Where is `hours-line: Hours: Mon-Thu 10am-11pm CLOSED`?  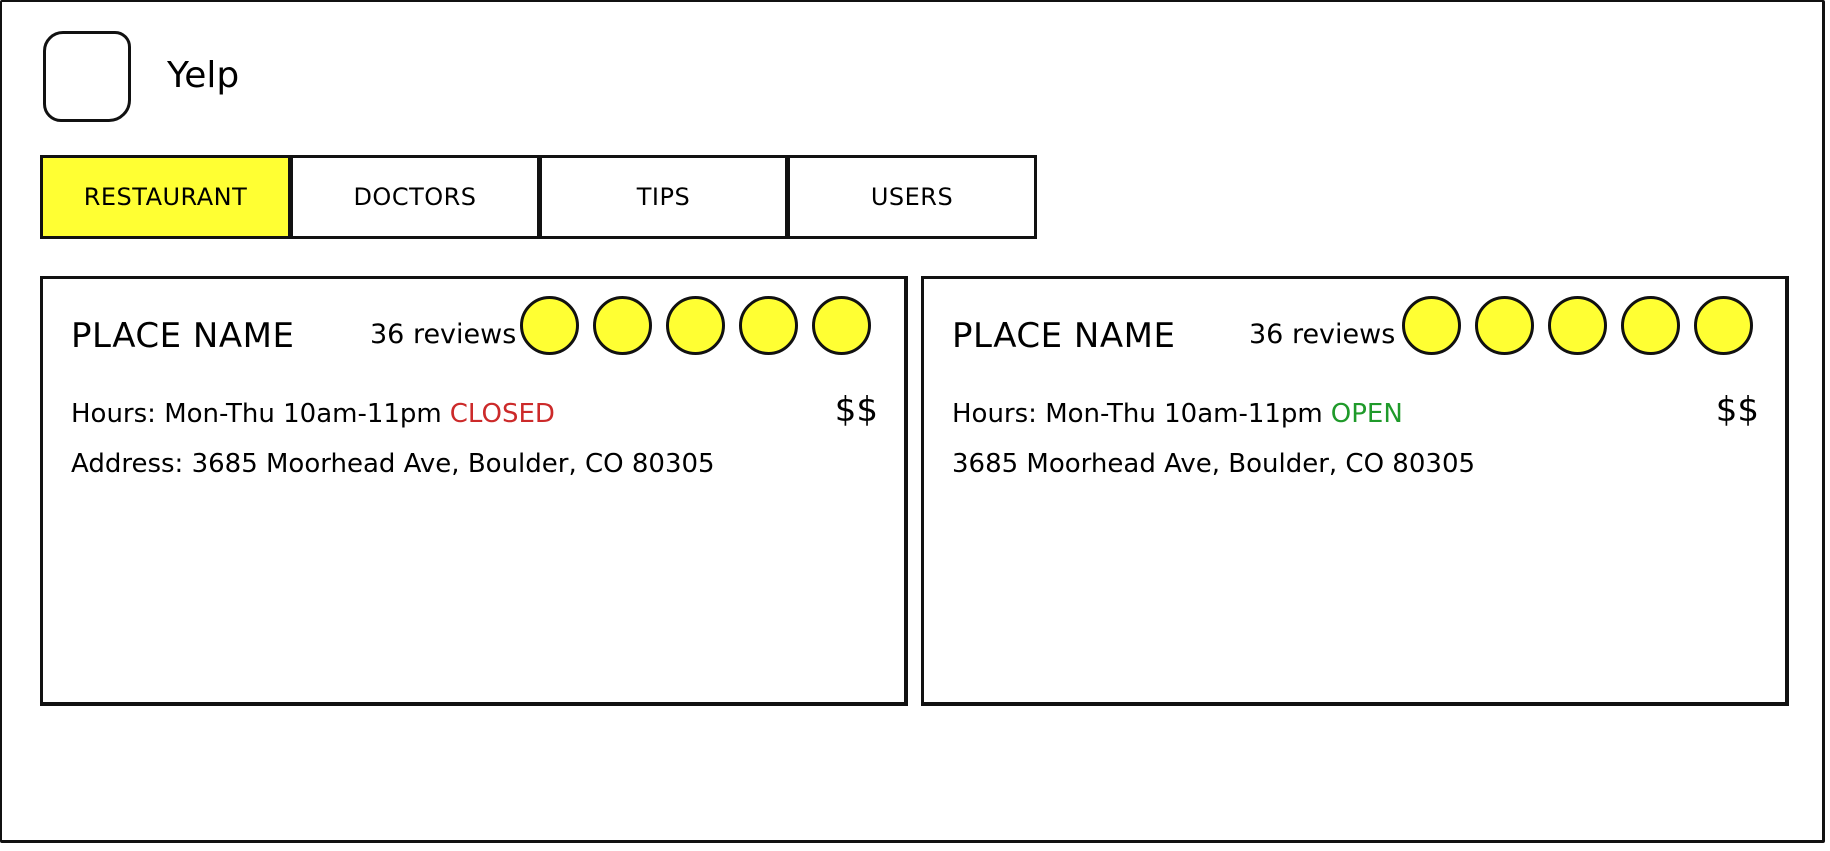
hours-line: Hours: Mon-Thu 10am-11pm CLOSED is located at coordinates (313, 414).